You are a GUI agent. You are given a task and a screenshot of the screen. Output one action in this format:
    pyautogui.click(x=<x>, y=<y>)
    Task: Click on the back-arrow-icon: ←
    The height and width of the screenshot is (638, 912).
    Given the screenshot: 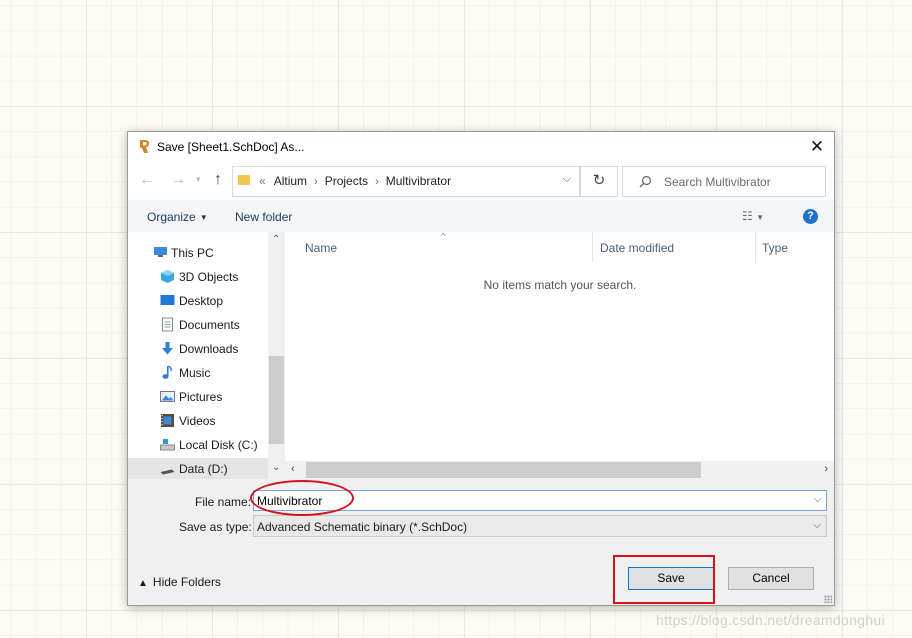 What is the action you would take?
    pyautogui.click(x=147, y=180)
    